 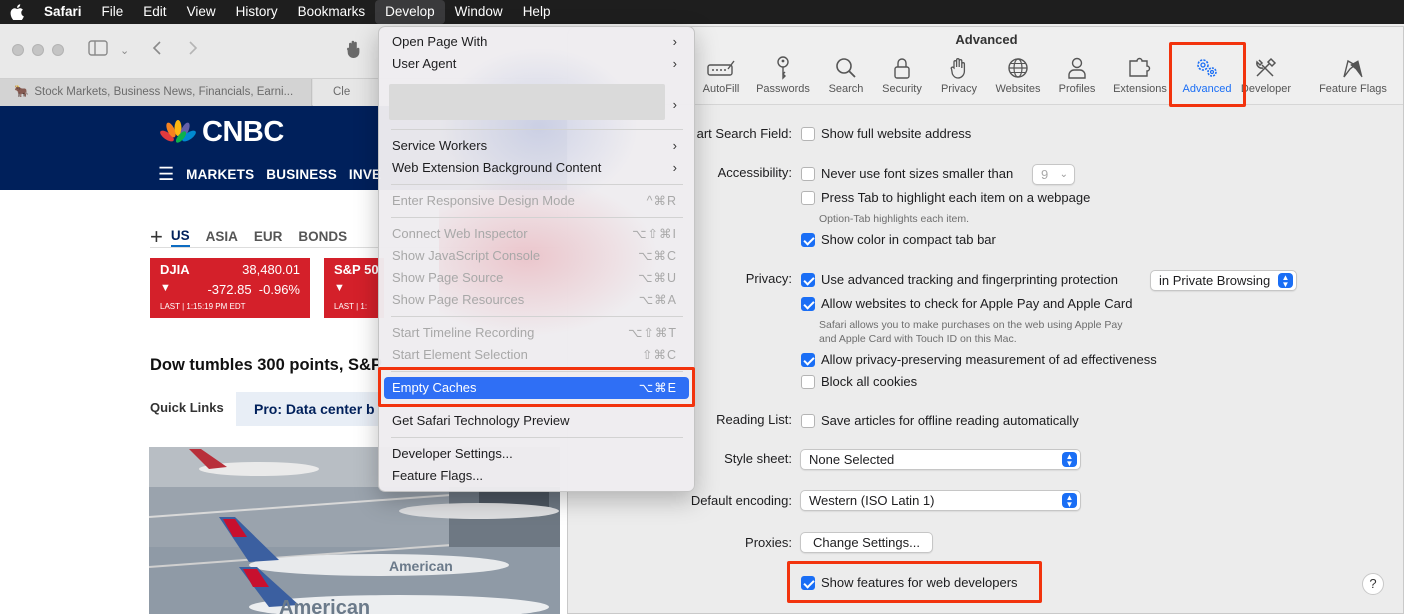 I want to click on pane-developer: Developer, so click(x=1266, y=77).